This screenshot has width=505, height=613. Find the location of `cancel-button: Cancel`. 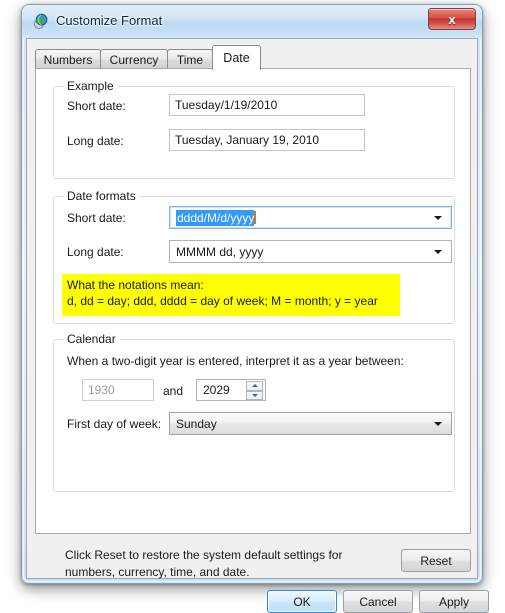

cancel-button: Cancel is located at coordinates (378, 601).